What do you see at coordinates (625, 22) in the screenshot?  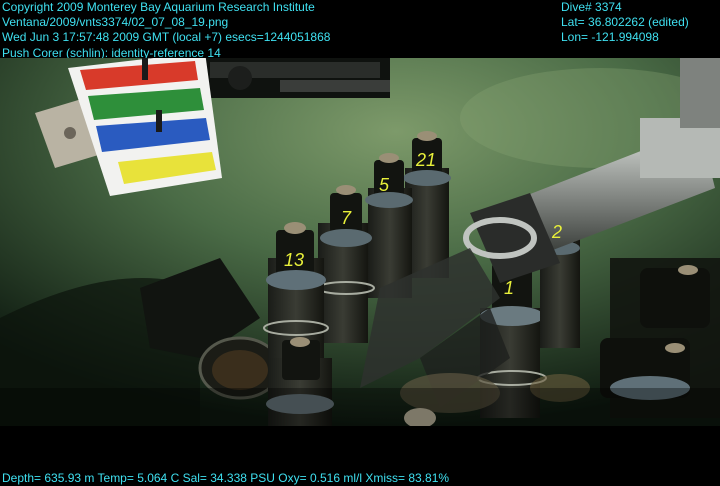 I see `header-latitude: Lat= 36.802262 (edited)` at bounding box center [625, 22].